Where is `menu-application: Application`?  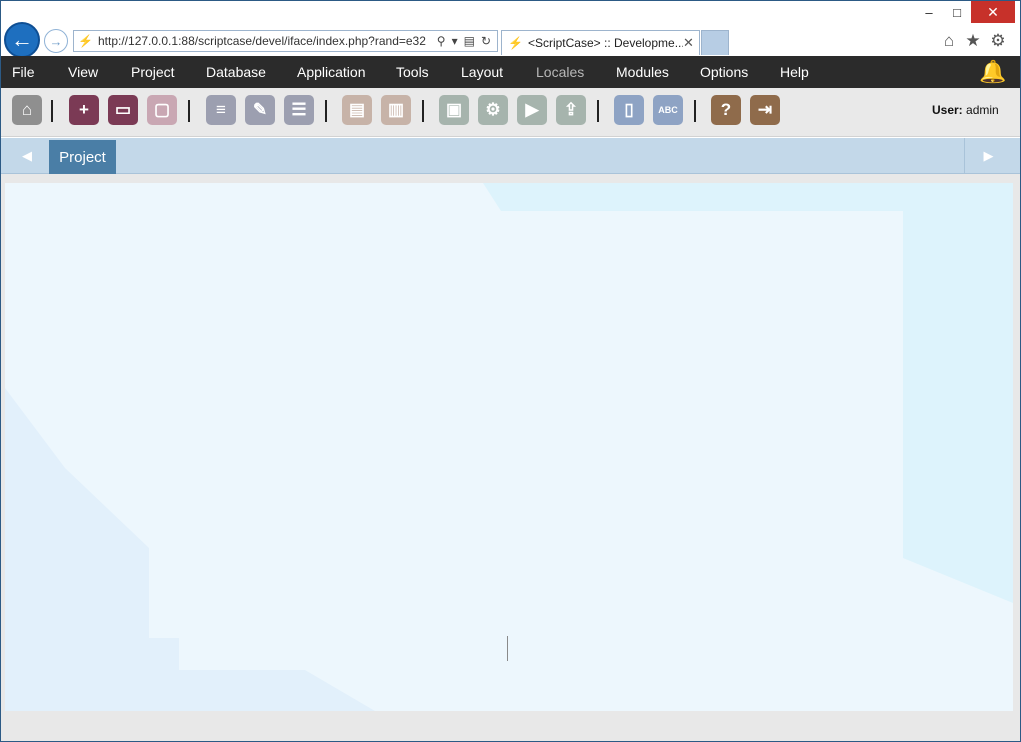
menu-application: Application is located at coordinates (331, 72).